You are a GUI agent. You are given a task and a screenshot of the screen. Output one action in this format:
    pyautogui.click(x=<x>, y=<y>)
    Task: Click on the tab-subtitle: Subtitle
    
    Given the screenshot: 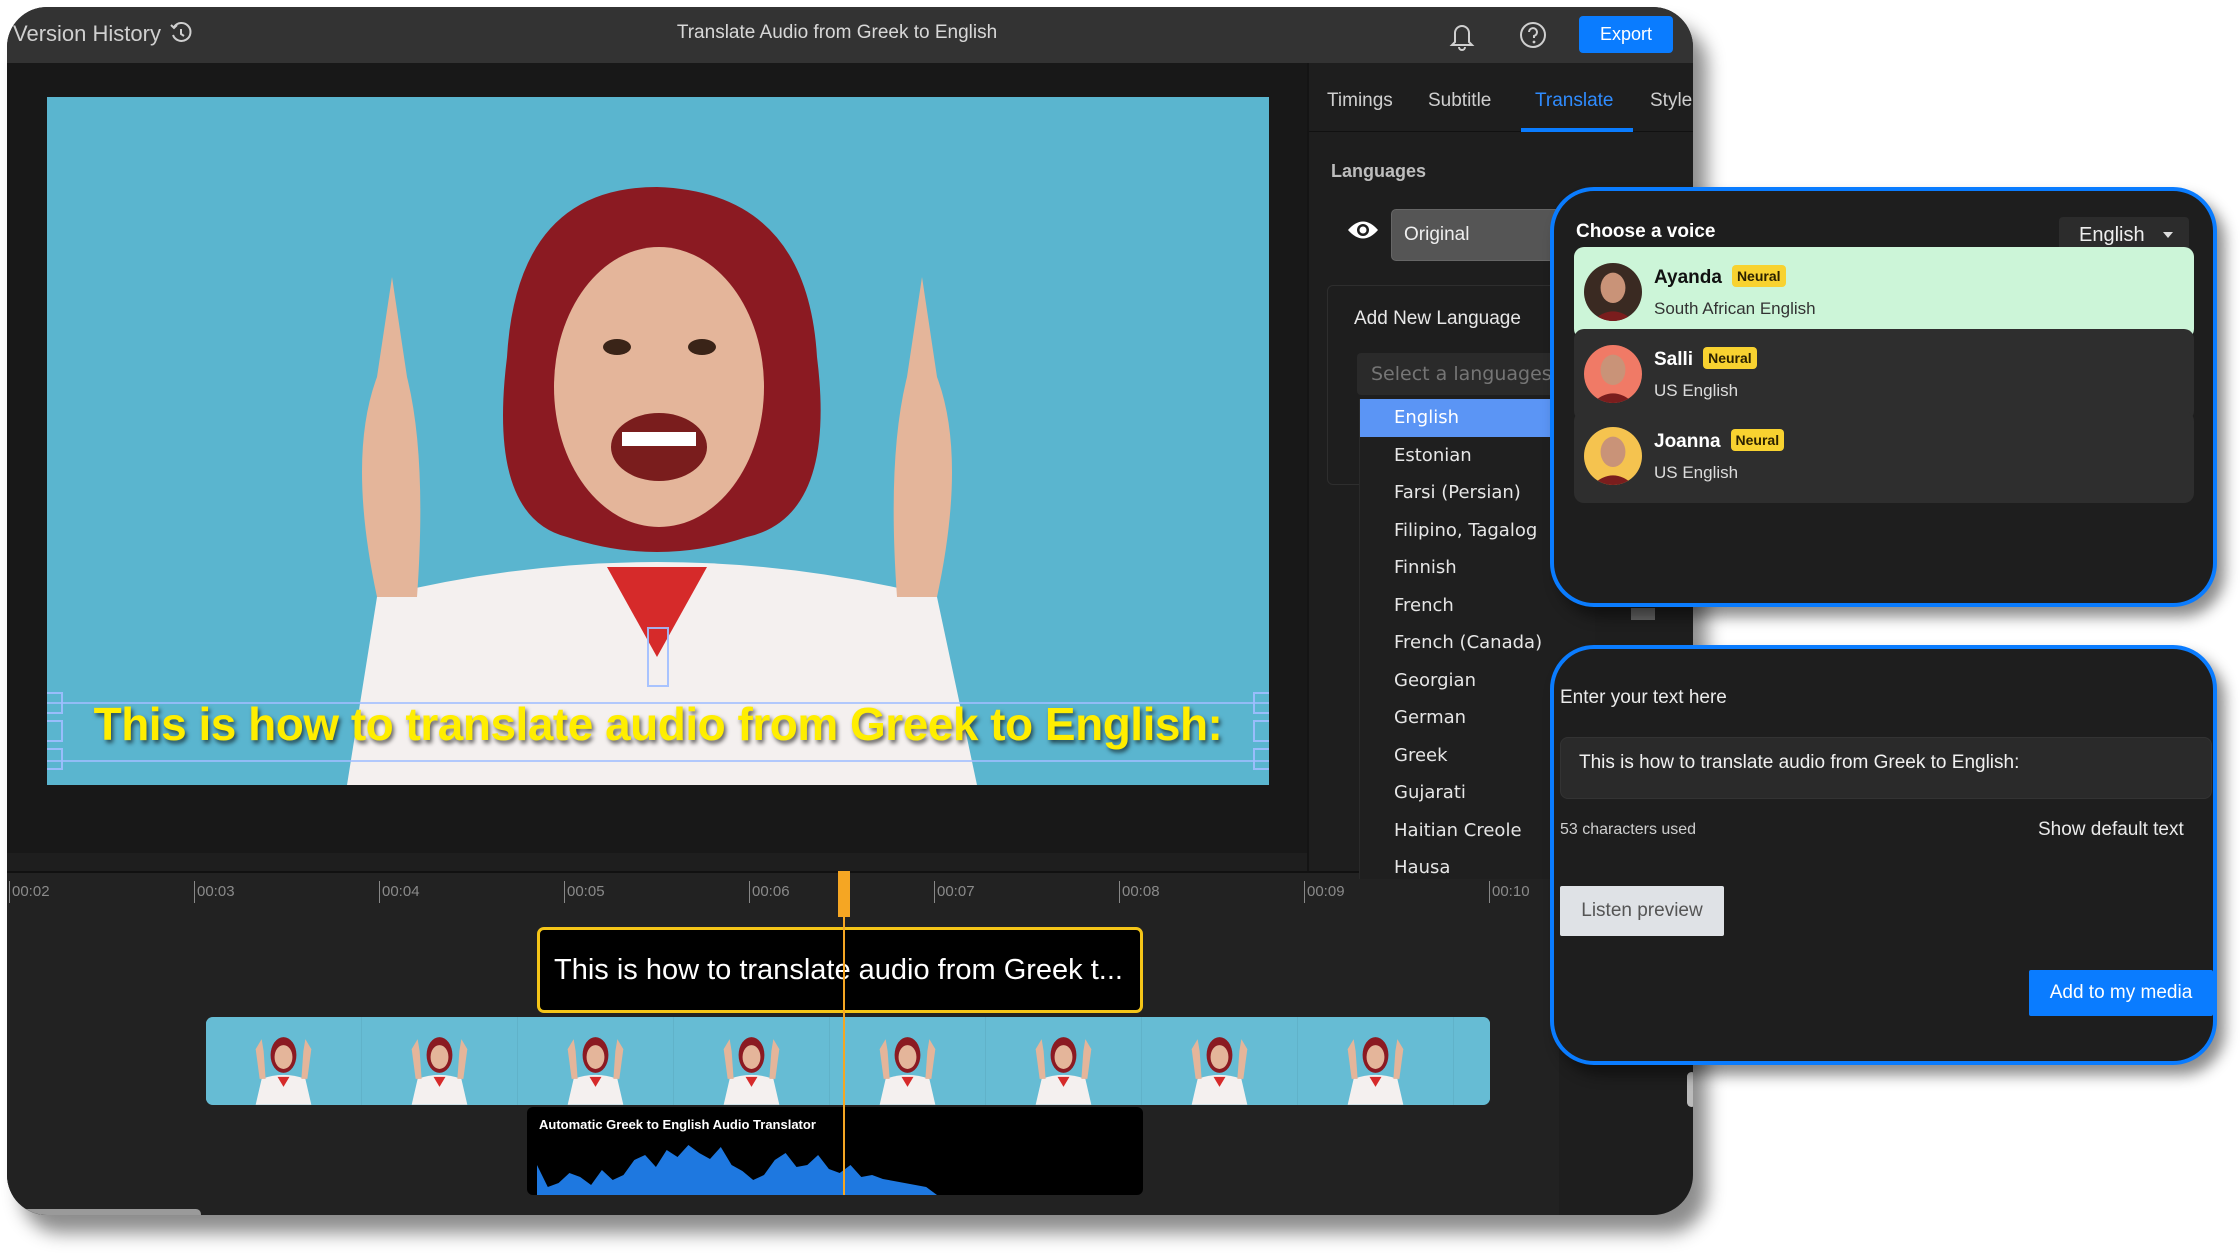 What is the action you would take?
    pyautogui.click(x=1459, y=101)
    